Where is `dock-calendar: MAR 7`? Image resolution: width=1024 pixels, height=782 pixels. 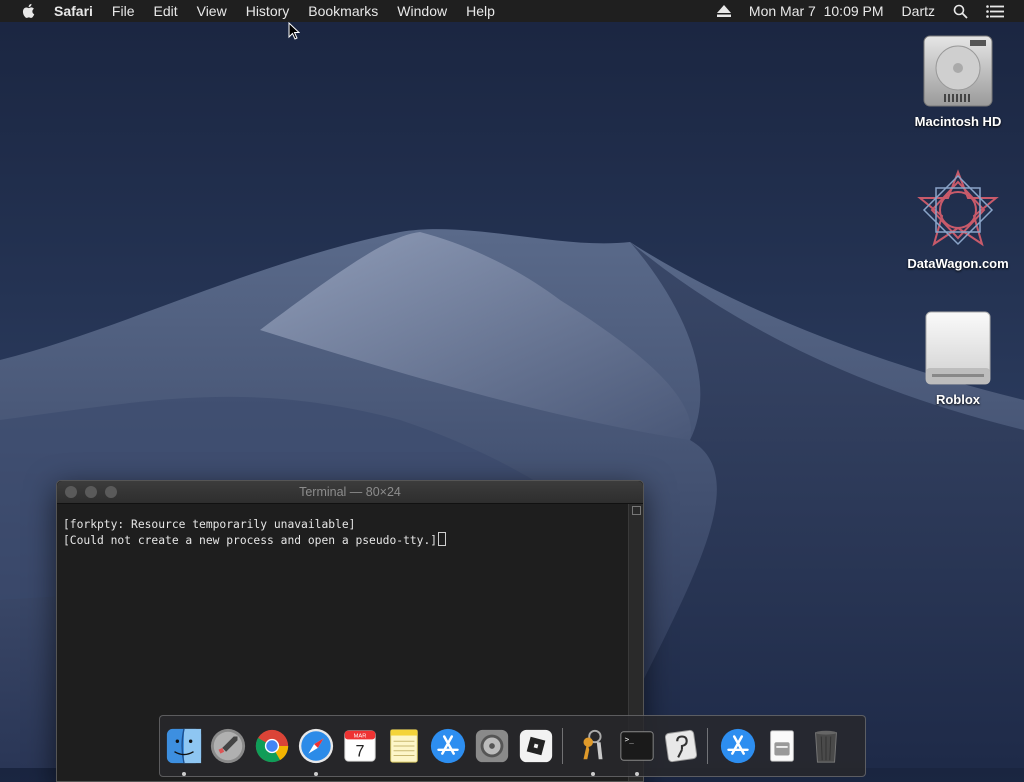
dock-calendar: MAR 7 is located at coordinates (360, 746).